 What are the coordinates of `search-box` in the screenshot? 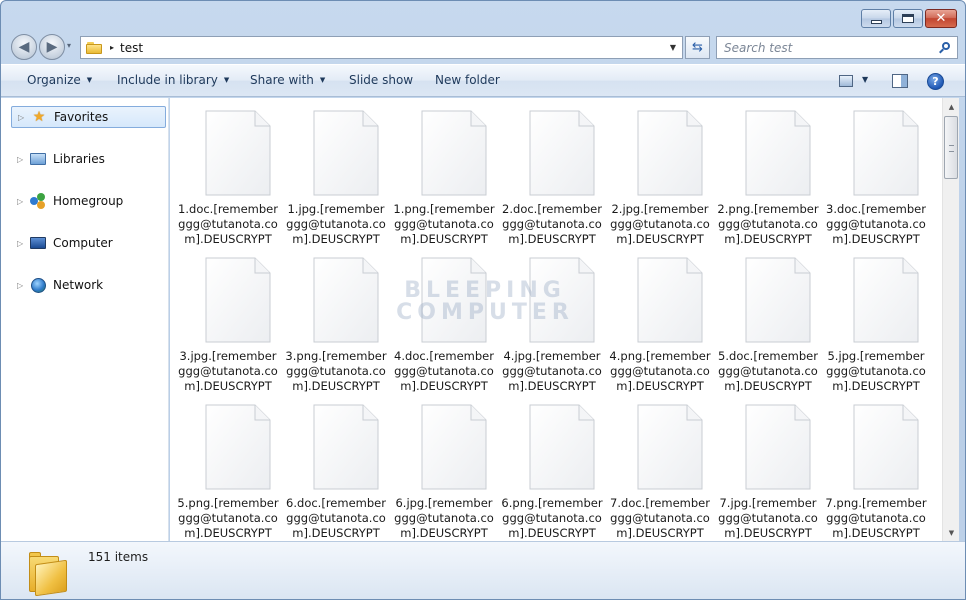 It's located at (837, 47).